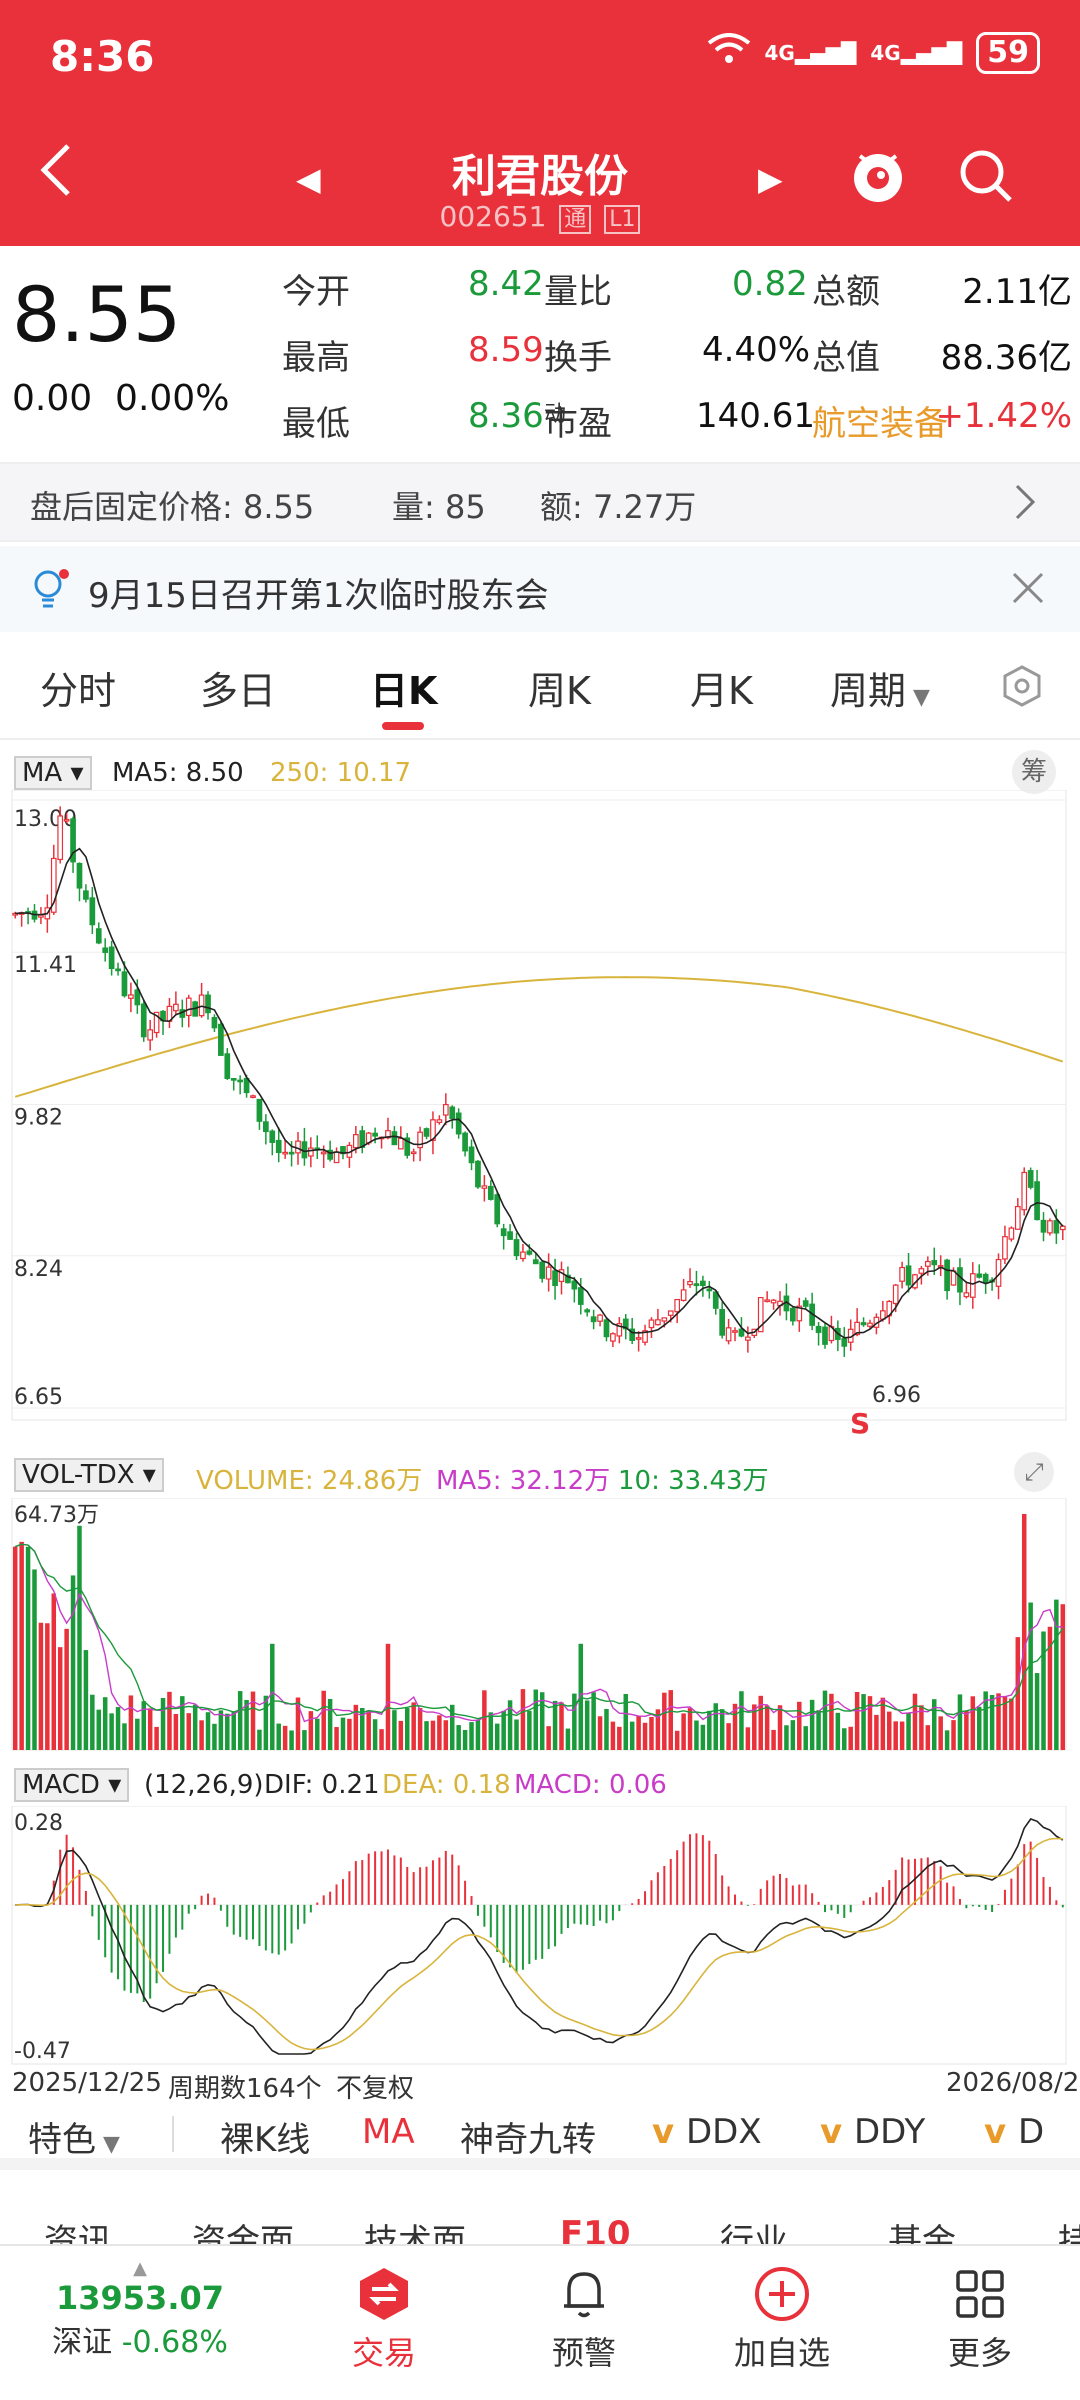 This screenshot has width=1080, height=2400. I want to click on tab-weekly-k: 周K, so click(559, 687).